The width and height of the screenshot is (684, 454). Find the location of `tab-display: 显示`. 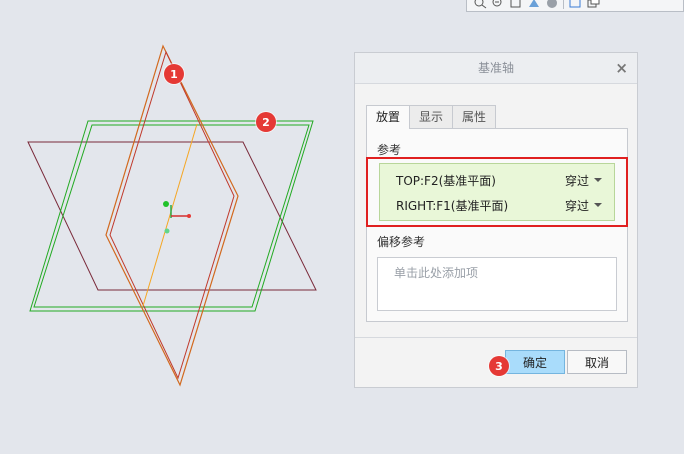

tab-display: 显示 is located at coordinates (431, 116).